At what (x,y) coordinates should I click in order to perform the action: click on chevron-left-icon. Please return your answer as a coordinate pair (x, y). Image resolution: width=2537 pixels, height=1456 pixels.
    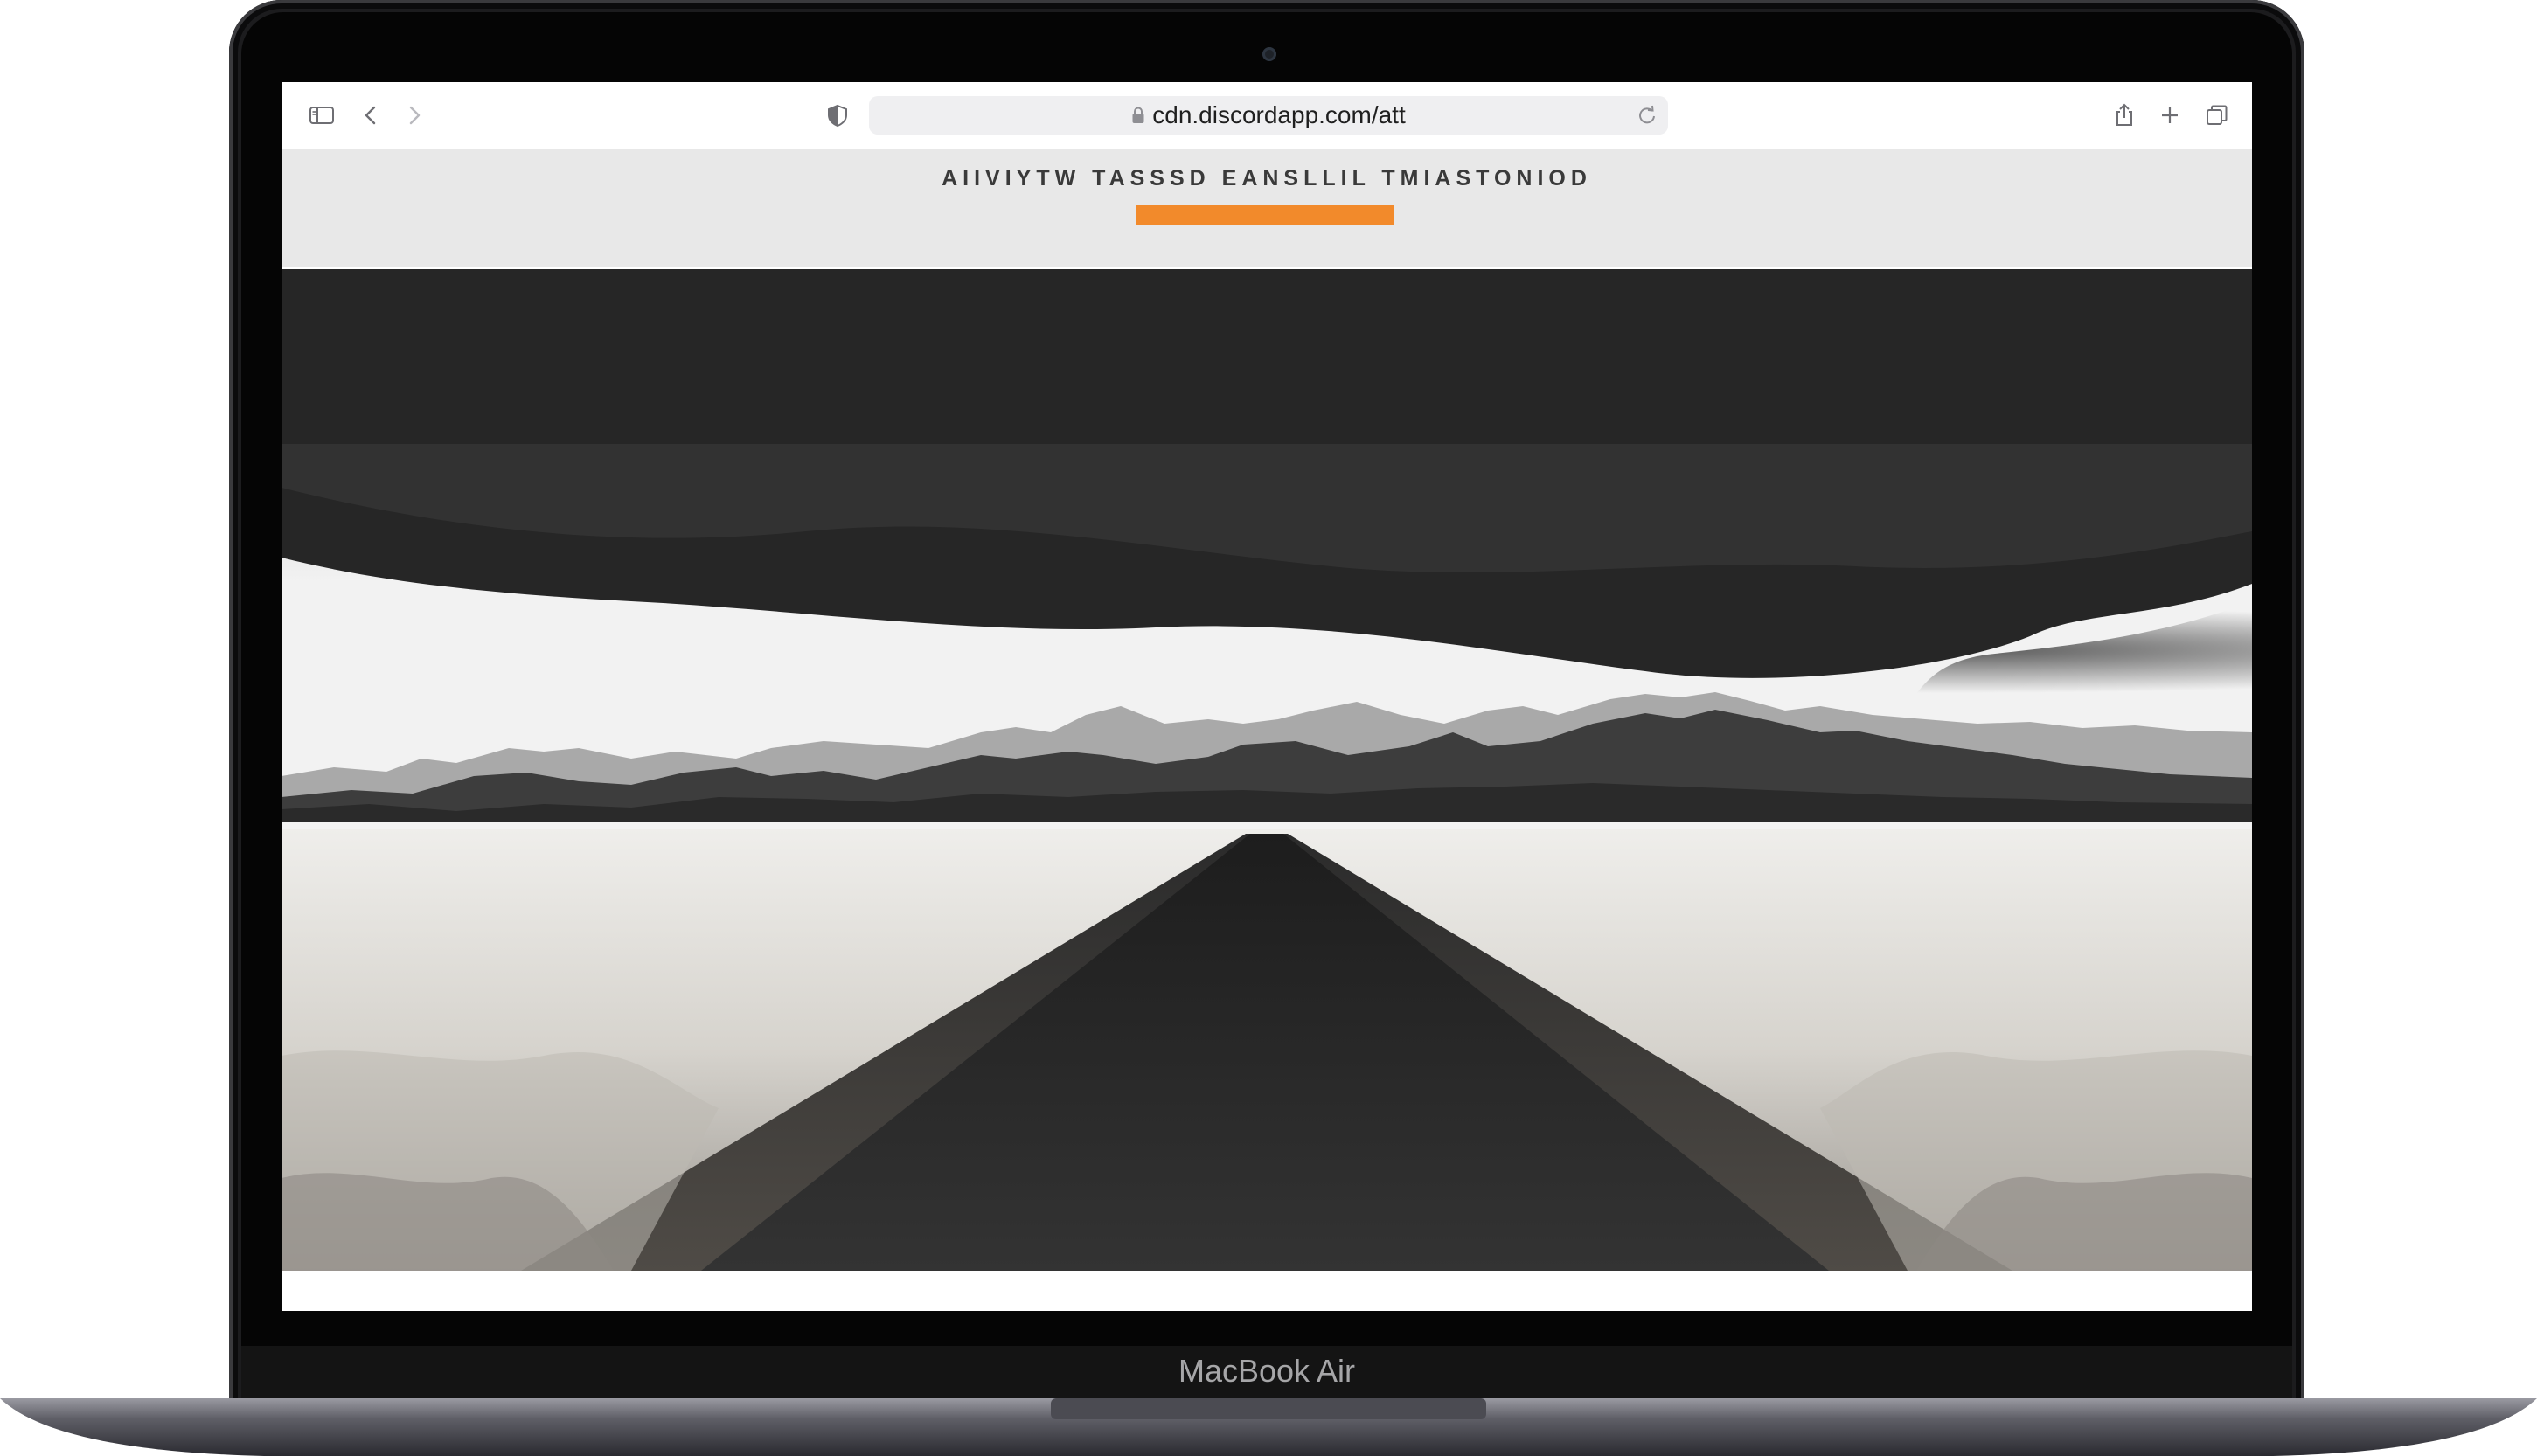
    Looking at the image, I should click on (370, 115).